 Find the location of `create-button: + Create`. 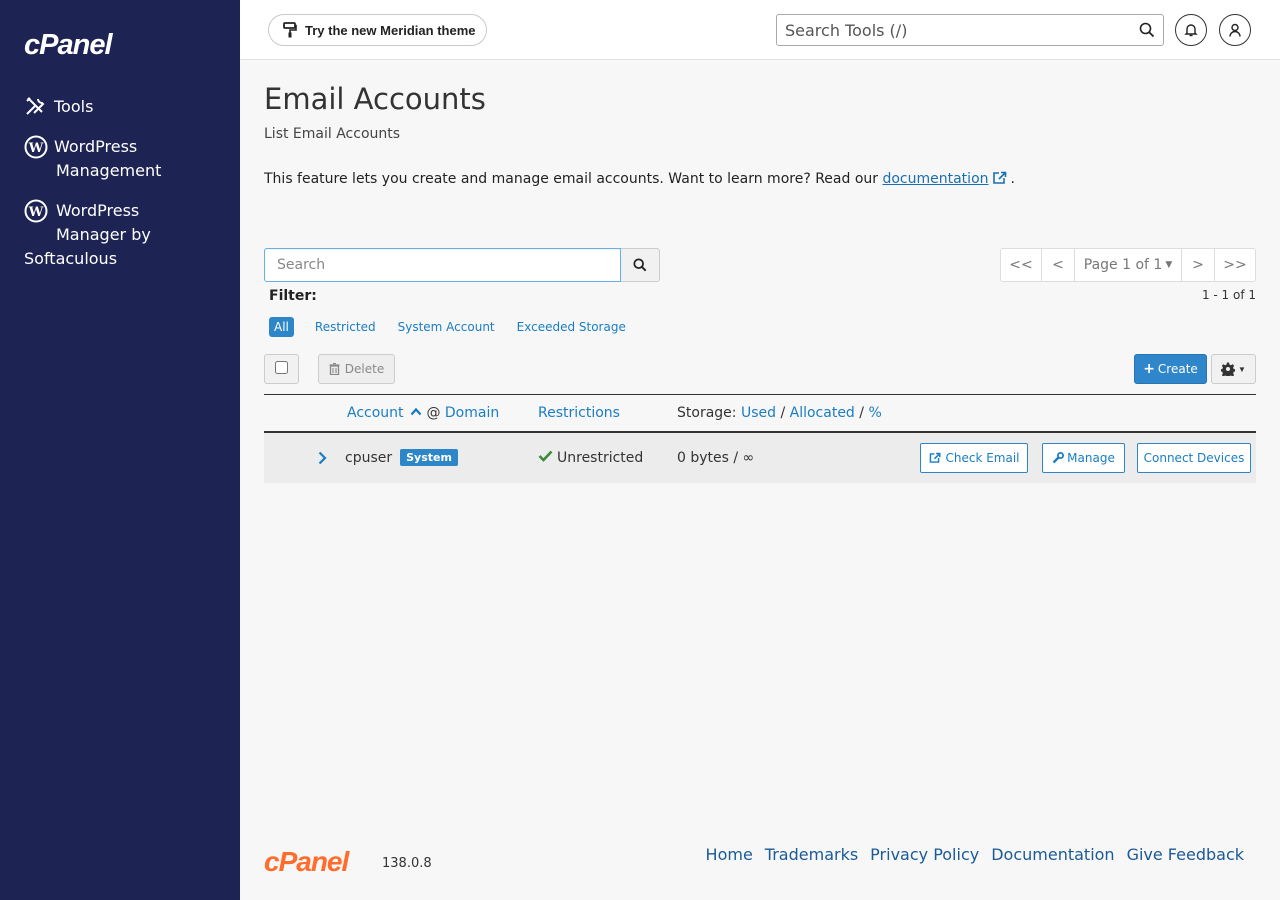

create-button: + Create is located at coordinates (1170, 369).